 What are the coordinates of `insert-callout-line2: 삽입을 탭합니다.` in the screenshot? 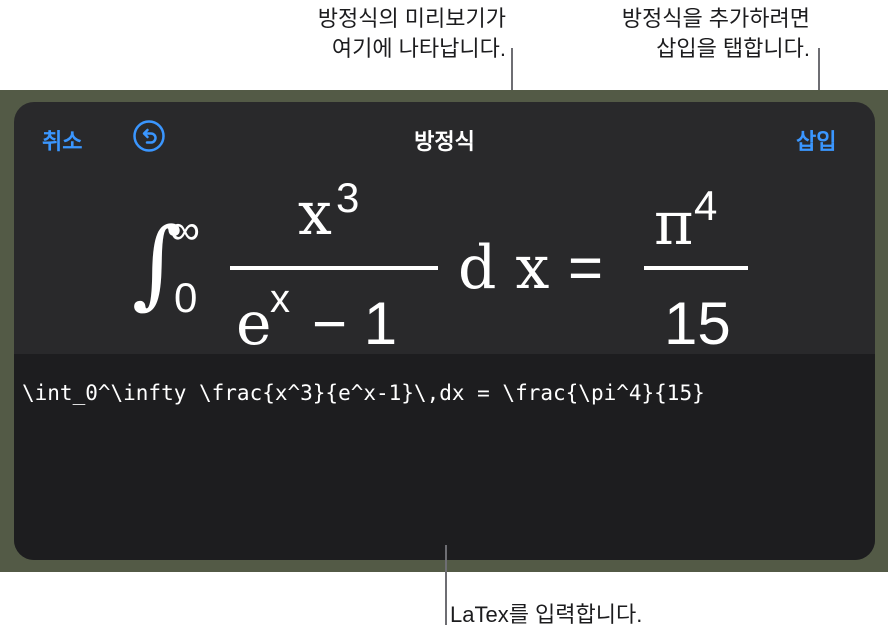 It's located at (733, 48).